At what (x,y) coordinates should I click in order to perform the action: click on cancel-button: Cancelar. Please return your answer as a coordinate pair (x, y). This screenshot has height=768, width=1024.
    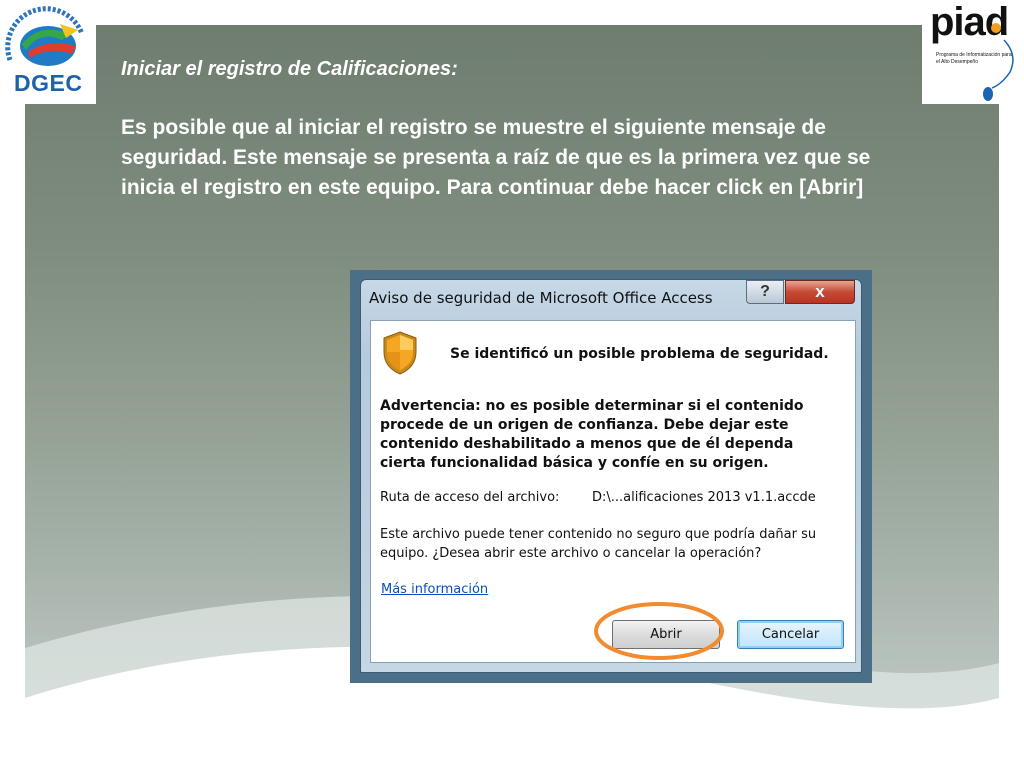
    Looking at the image, I should click on (790, 634).